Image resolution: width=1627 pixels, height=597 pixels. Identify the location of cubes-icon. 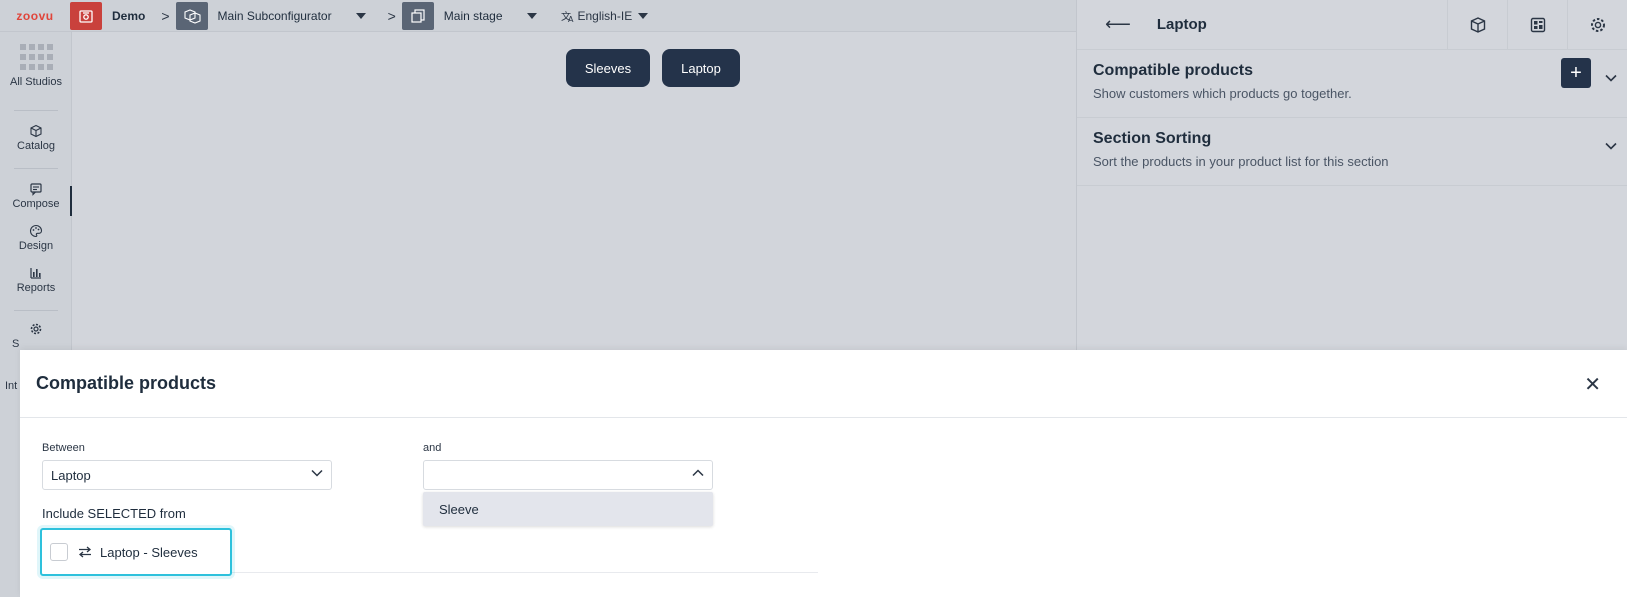
(191, 15).